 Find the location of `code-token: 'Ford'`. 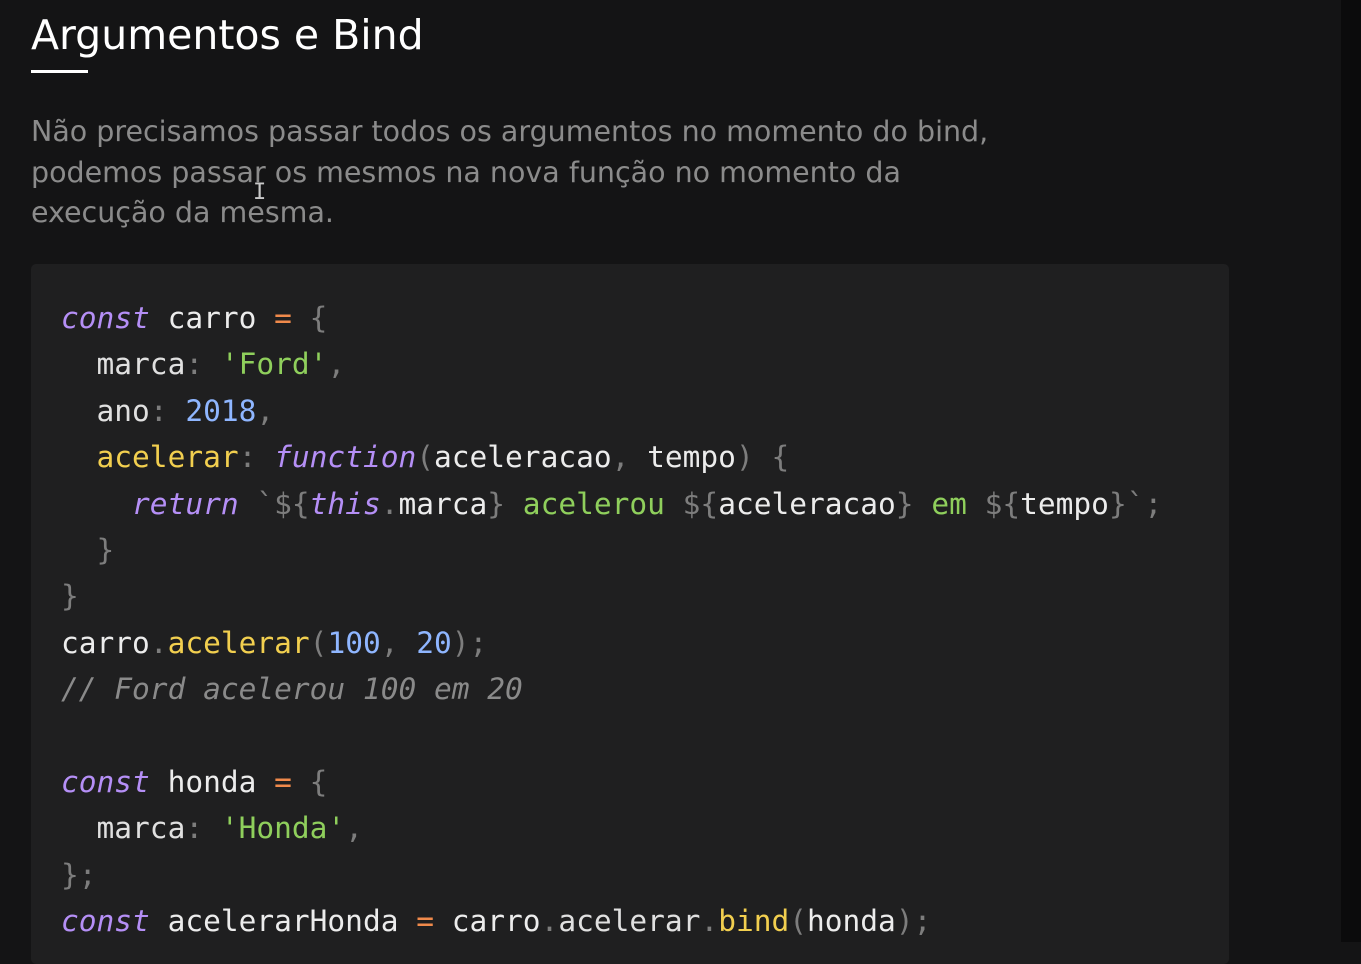

code-token: 'Ford' is located at coordinates (274, 364).